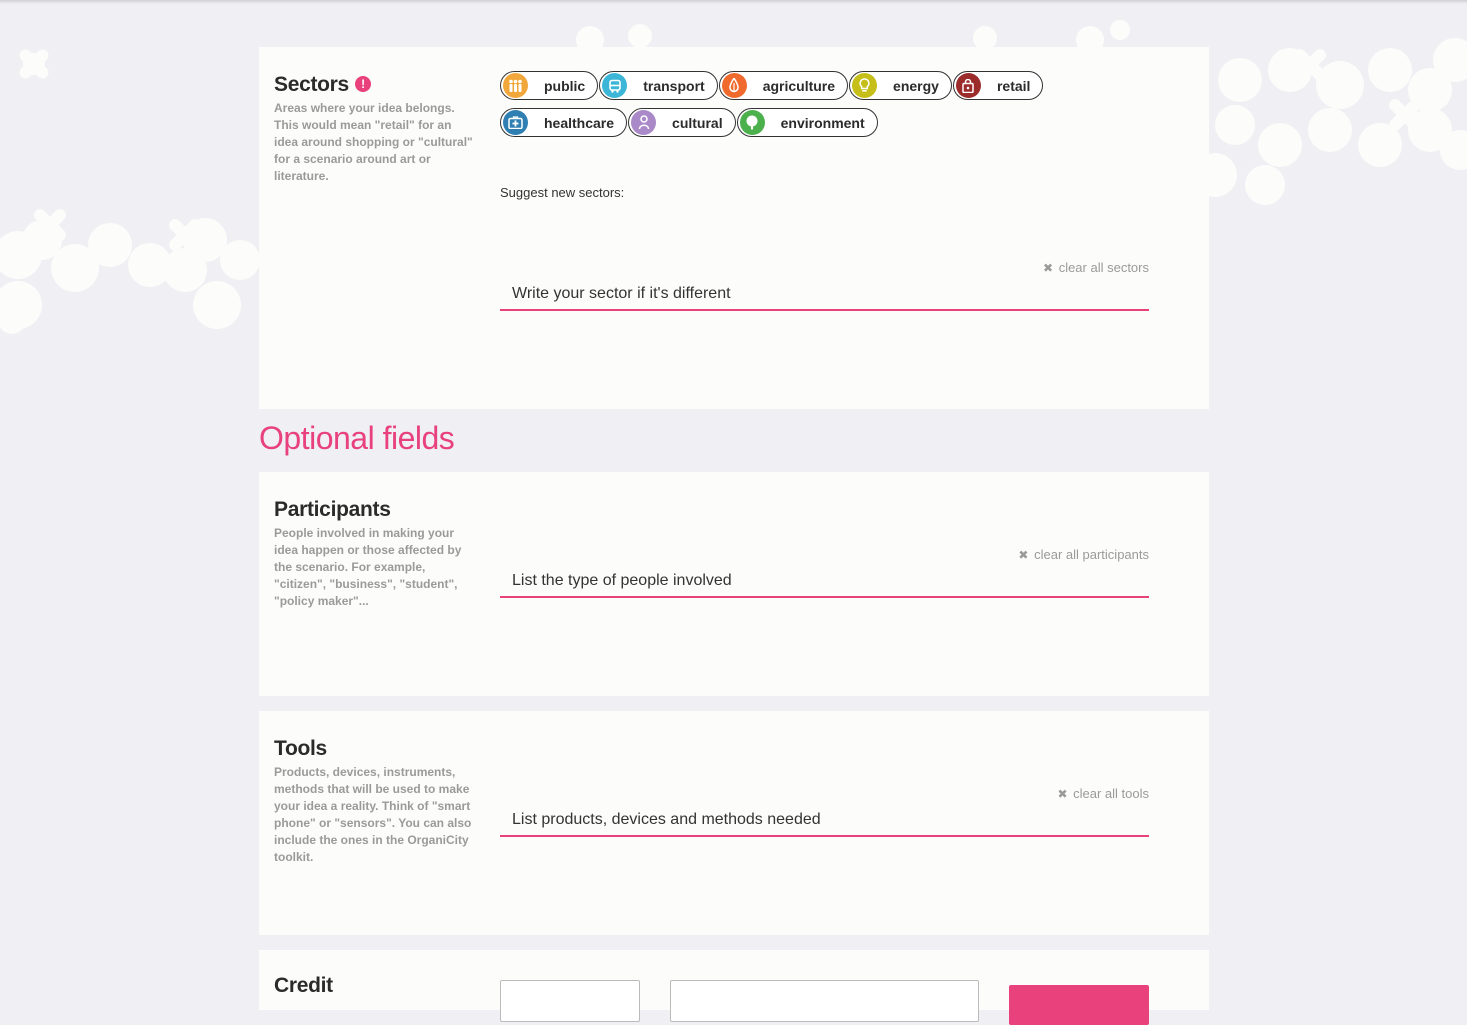 The width and height of the screenshot is (1467, 1025). I want to click on clear-participants-label: clear all participants, so click(1091, 554).